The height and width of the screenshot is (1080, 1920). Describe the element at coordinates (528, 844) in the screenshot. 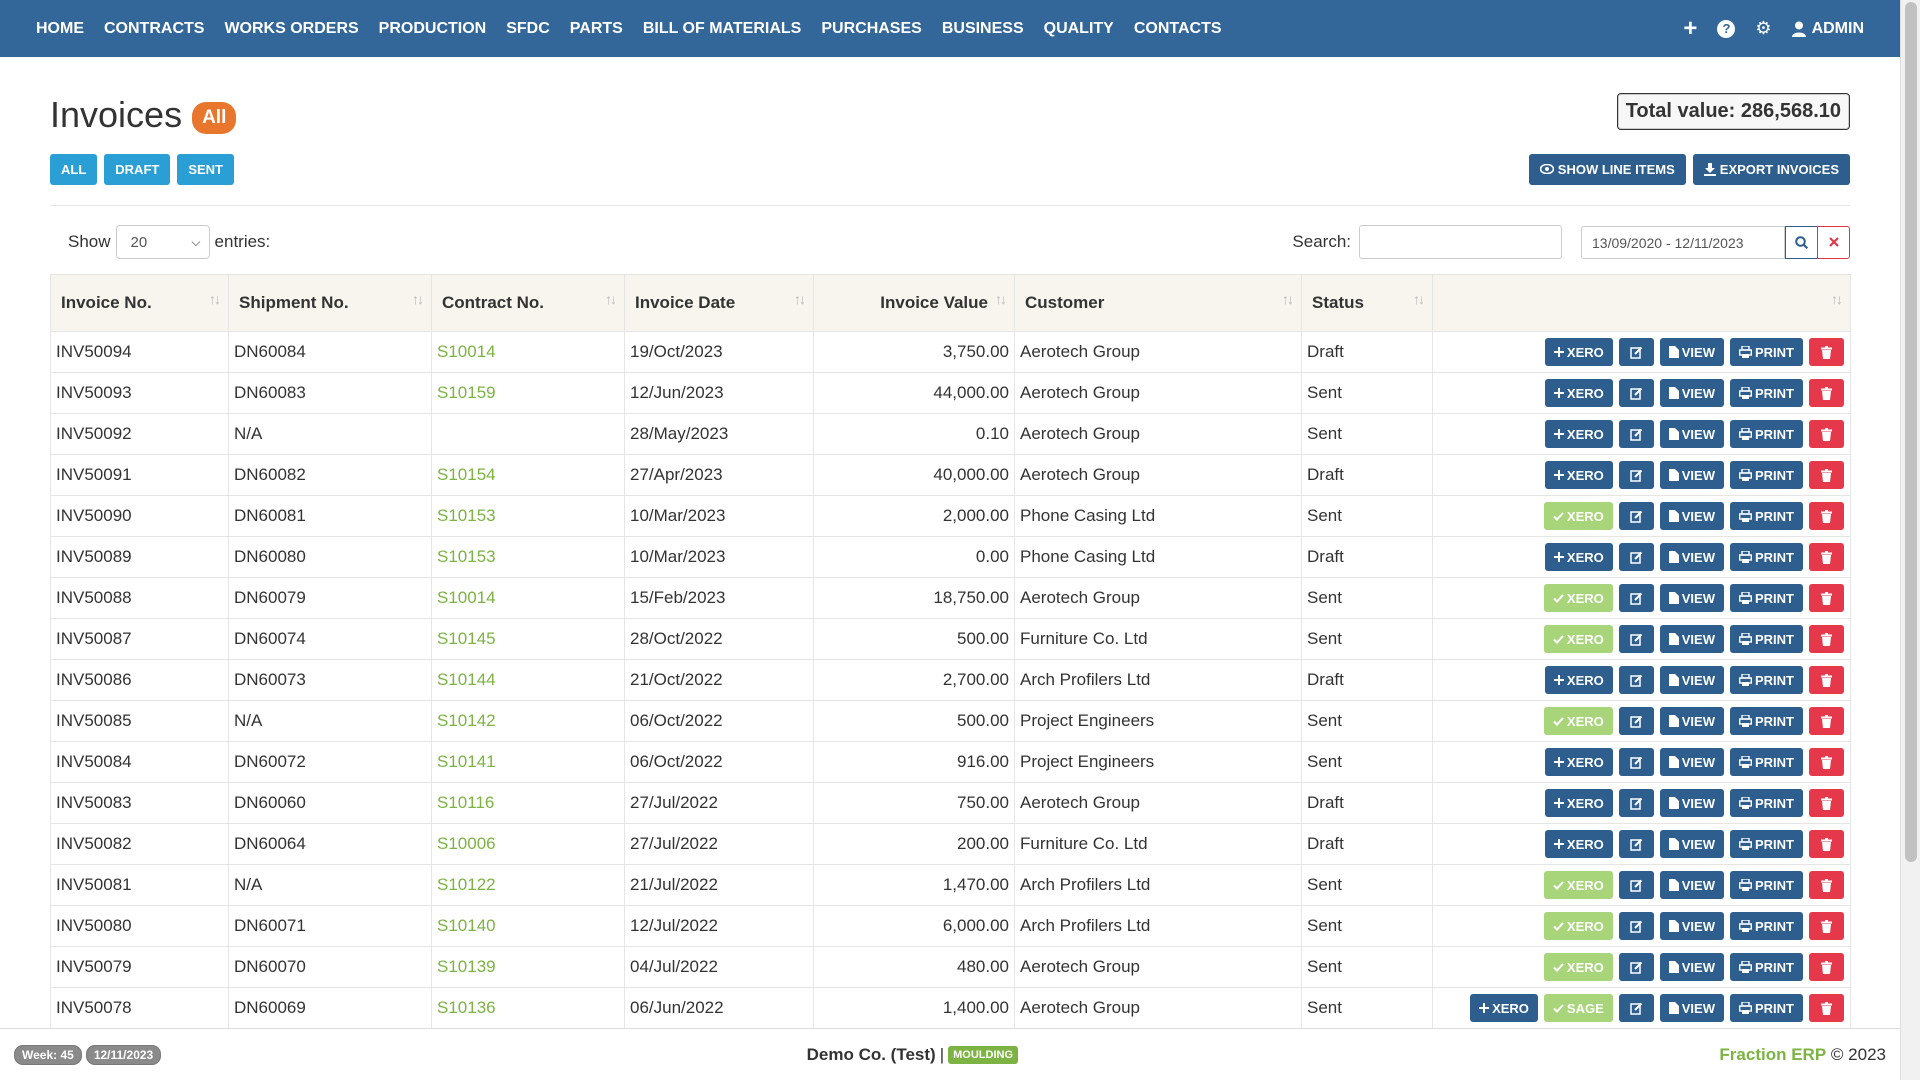

I see `contract-link: S10006` at that location.